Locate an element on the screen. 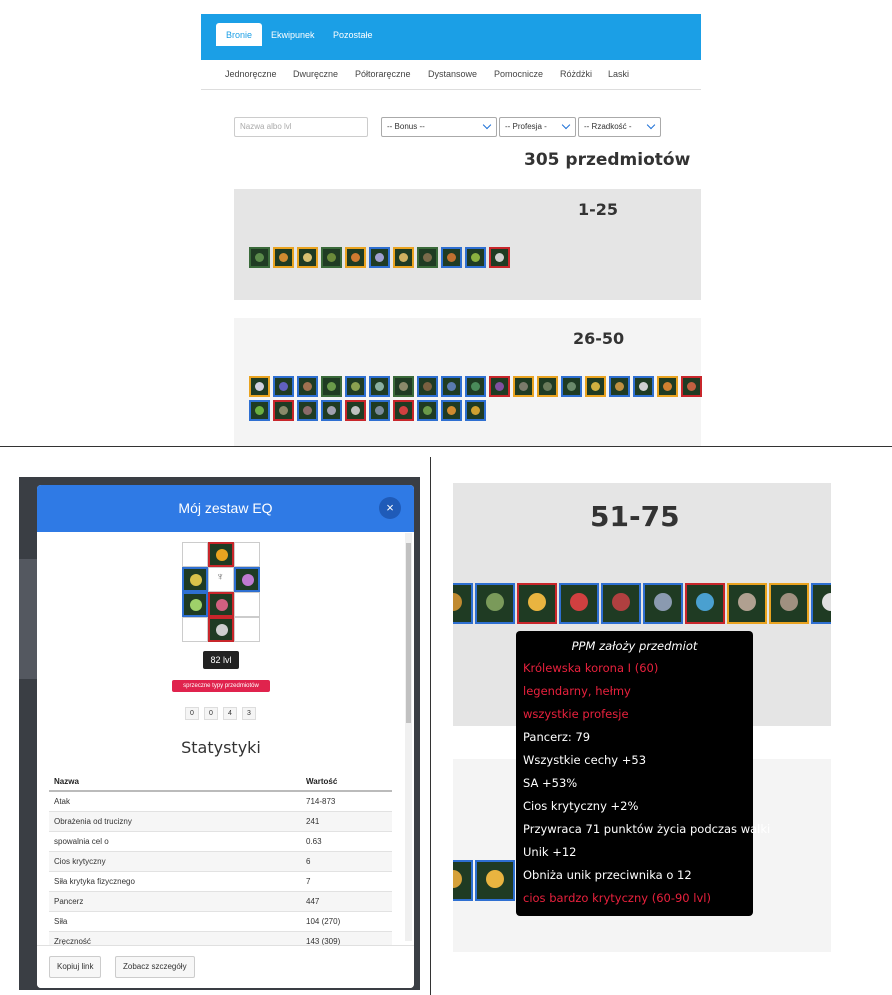 The width and height of the screenshot is (892, 995). subnav-item-rozdzki: Różdżki is located at coordinates (576, 74).